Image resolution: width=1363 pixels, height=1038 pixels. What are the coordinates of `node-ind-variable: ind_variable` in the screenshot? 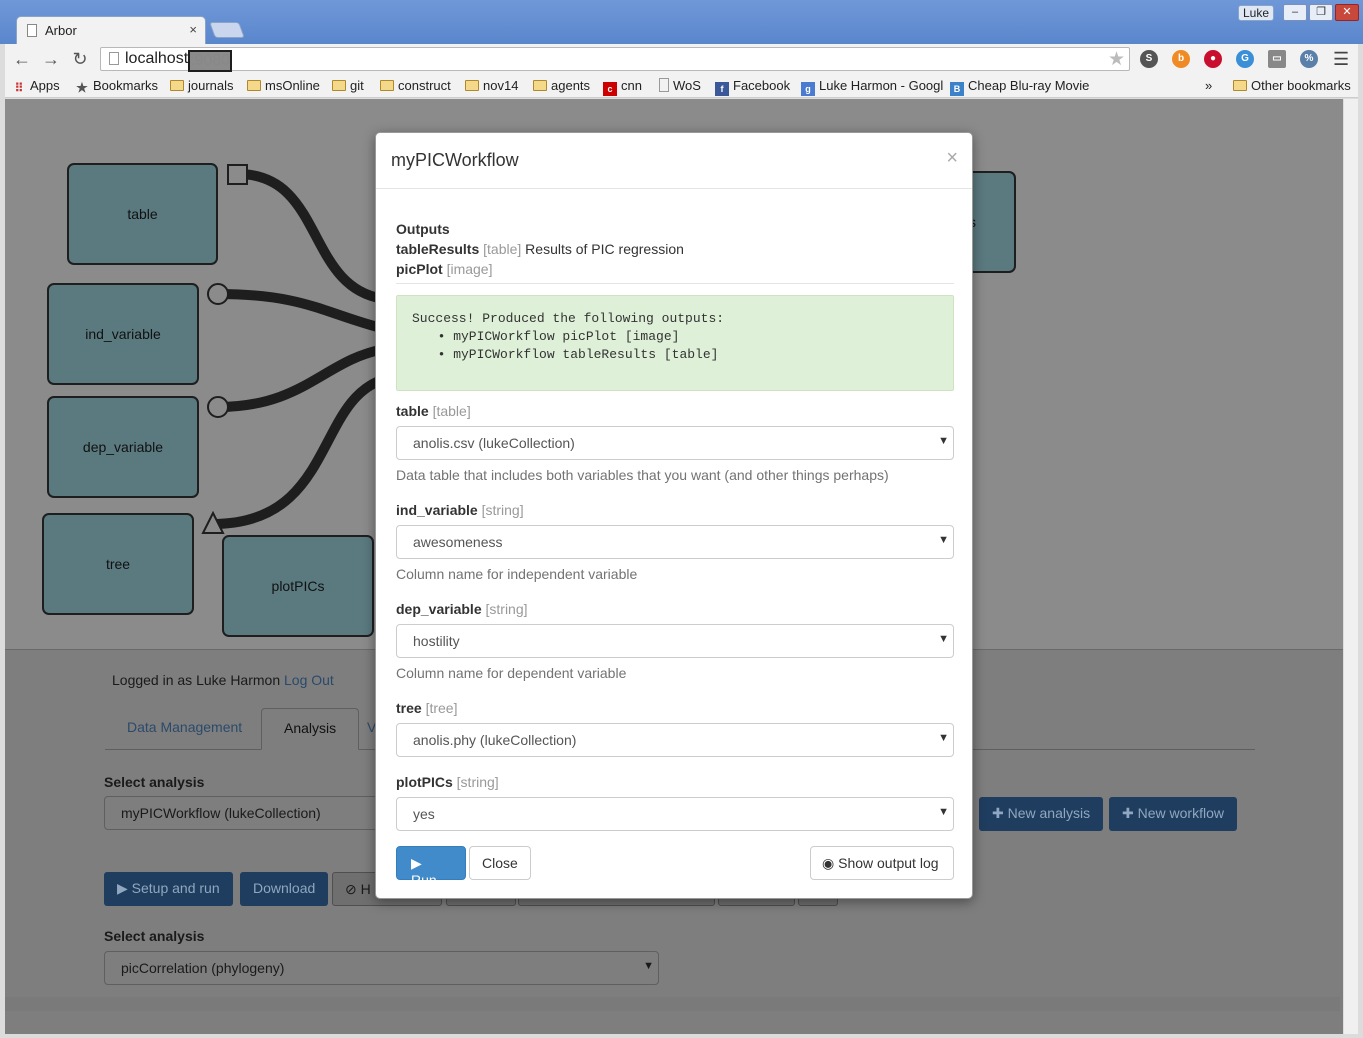 It's located at (123, 334).